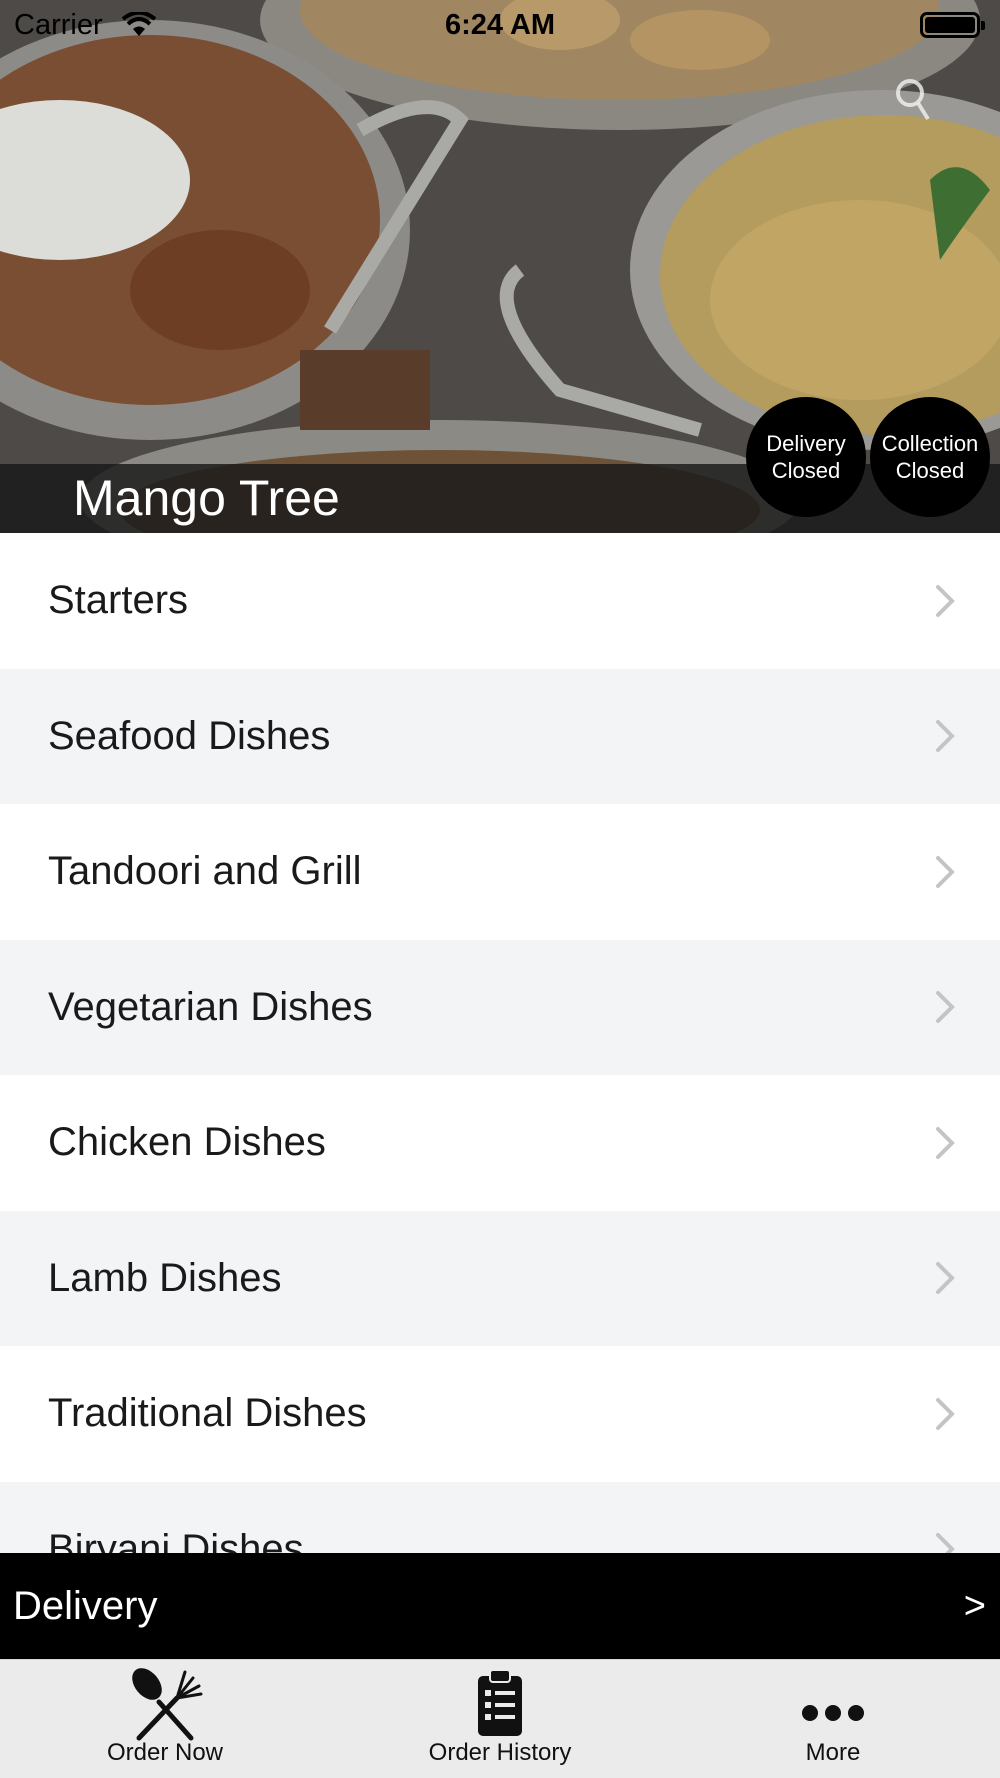  What do you see at coordinates (500, 872) in the screenshot?
I see `menu-item-tandoori-and-grill: Tandoori and Grill` at bounding box center [500, 872].